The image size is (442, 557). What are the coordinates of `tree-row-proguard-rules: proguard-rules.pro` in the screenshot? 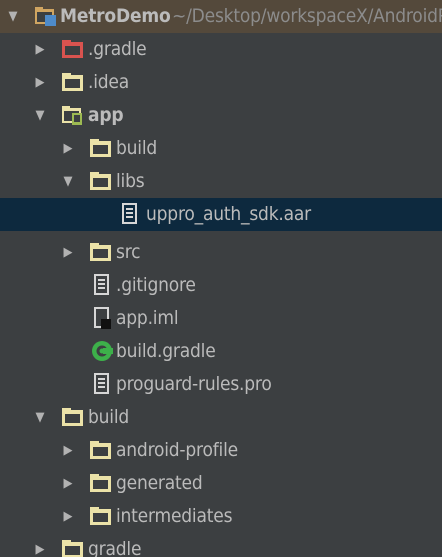 It's located at (221, 384).